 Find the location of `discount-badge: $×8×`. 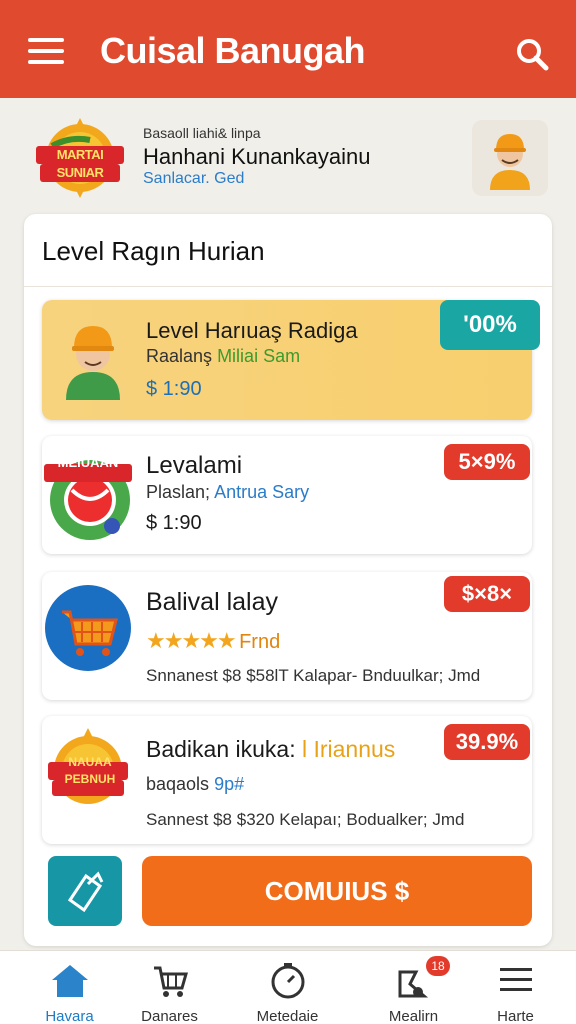

discount-badge: $×8× is located at coordinates (487, 594).